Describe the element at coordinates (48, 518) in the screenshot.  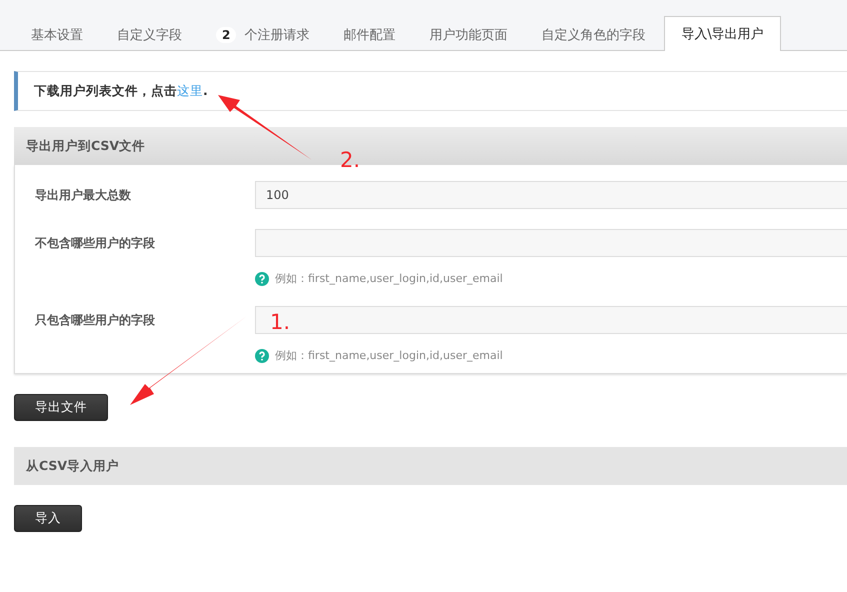
I see `import-button: 导入` at that location.